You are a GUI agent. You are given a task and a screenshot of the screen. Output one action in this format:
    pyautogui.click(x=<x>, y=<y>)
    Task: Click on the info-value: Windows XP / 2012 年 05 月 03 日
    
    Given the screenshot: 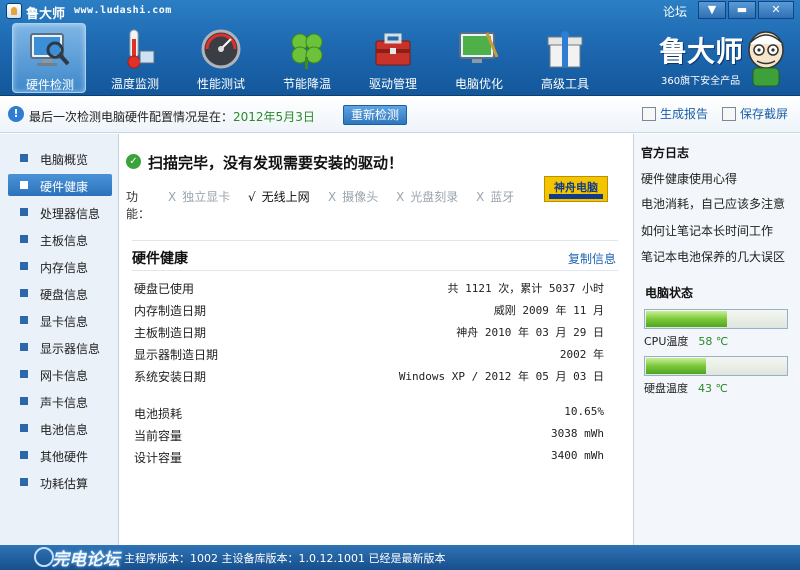 What is the action you would take?
    pyautogui.click(x=501, y=376)
    